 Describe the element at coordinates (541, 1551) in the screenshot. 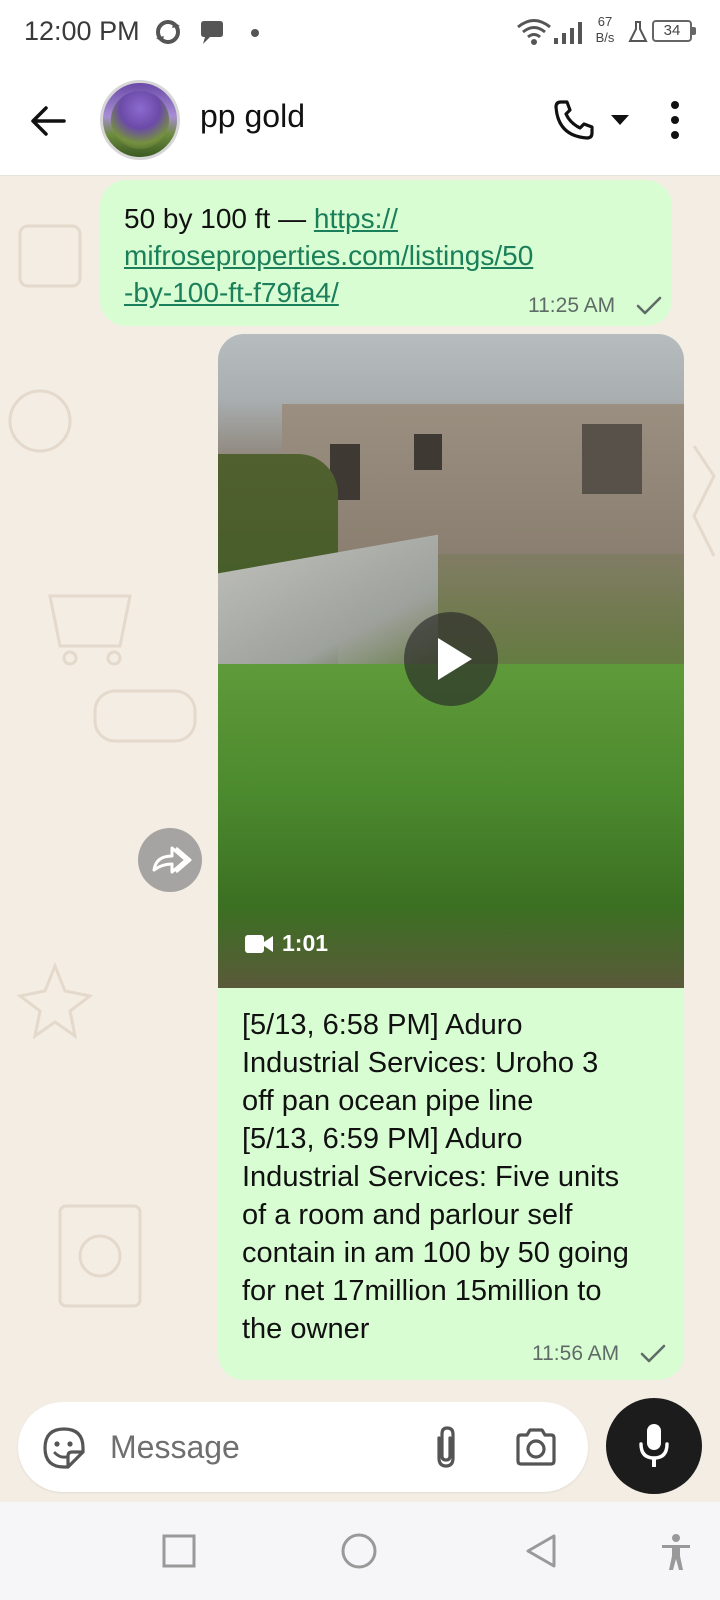

I see `back-triangle-icon` at that location.